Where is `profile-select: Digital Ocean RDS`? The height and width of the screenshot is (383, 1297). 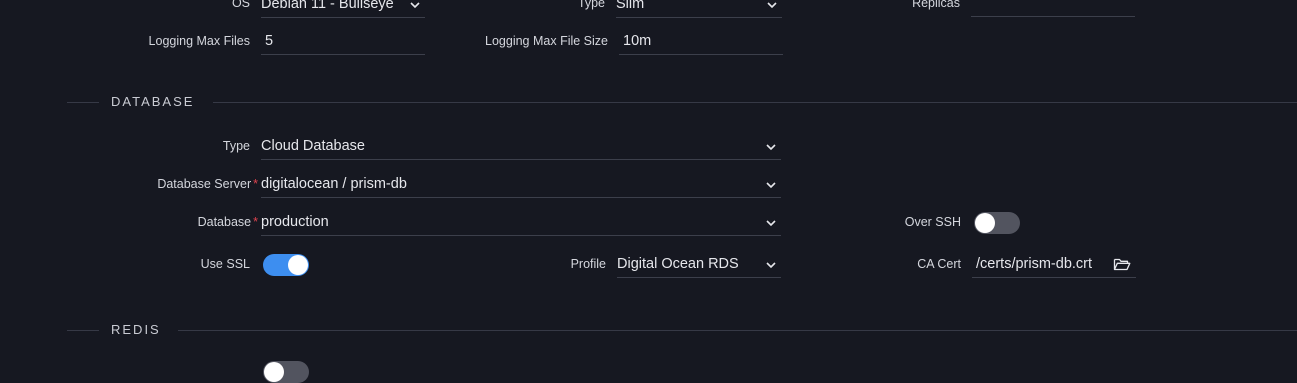 profile-select: Digital Ocean RDS is located at coordinates (699, 265).